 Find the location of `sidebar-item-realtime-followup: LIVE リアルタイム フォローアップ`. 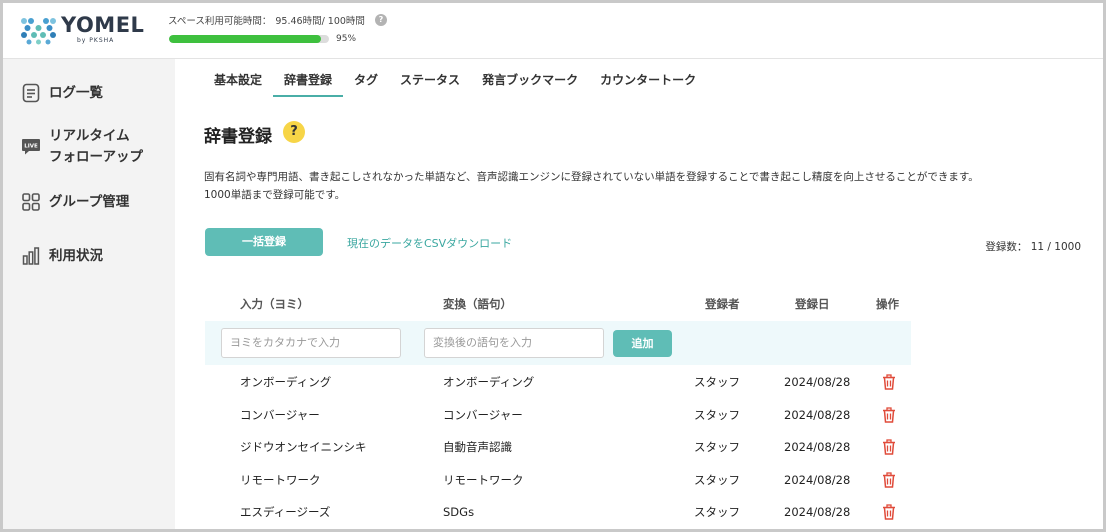

sidebar-item-realtime-followup: LIVE リアルタイム フォローアップ is located at coordinates (82, 147).